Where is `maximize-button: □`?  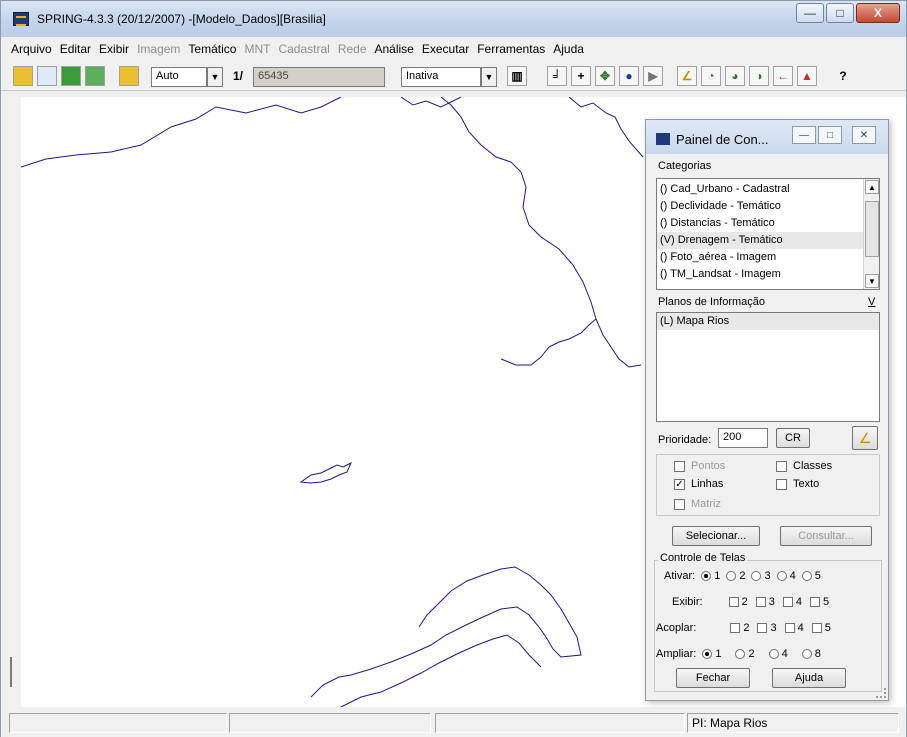
maximize-button: □ is located at coordinates (840, 13).